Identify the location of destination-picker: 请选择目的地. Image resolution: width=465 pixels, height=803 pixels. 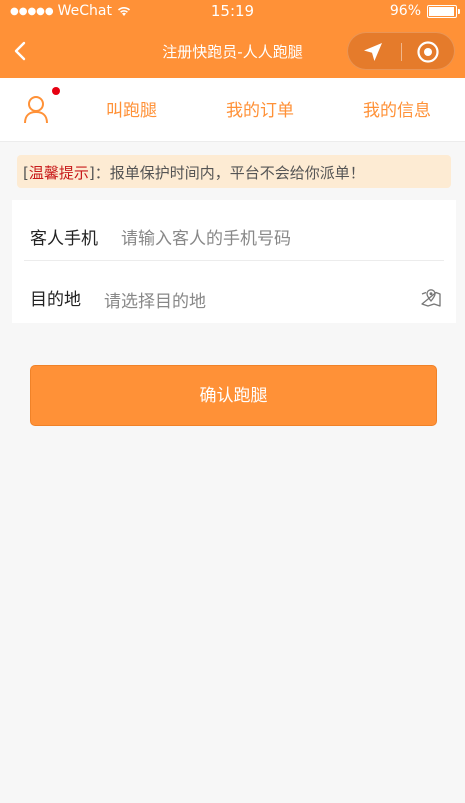
(155, 299).